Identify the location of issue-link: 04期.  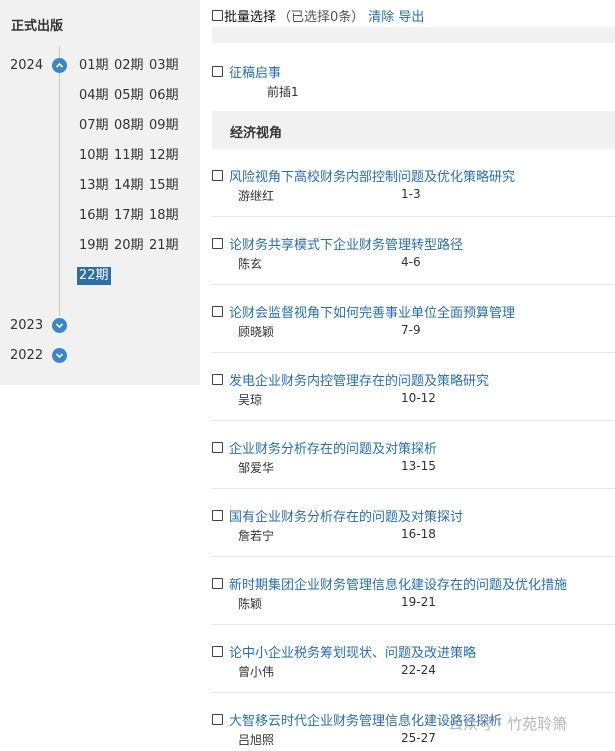
(94, 96).